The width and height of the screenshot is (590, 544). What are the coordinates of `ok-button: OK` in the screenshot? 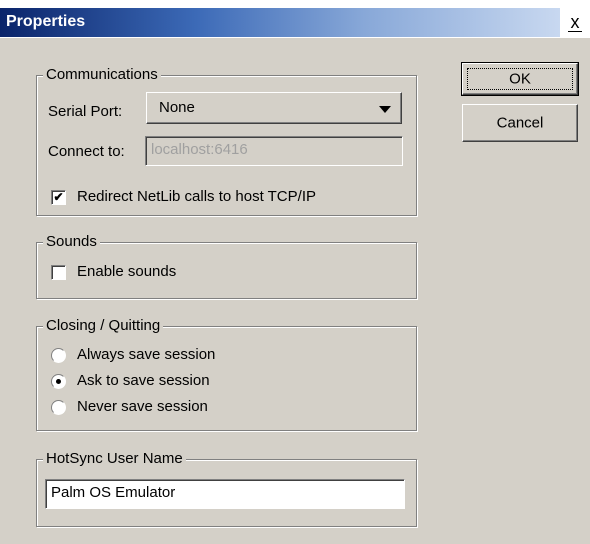 It's located at (520, 79).